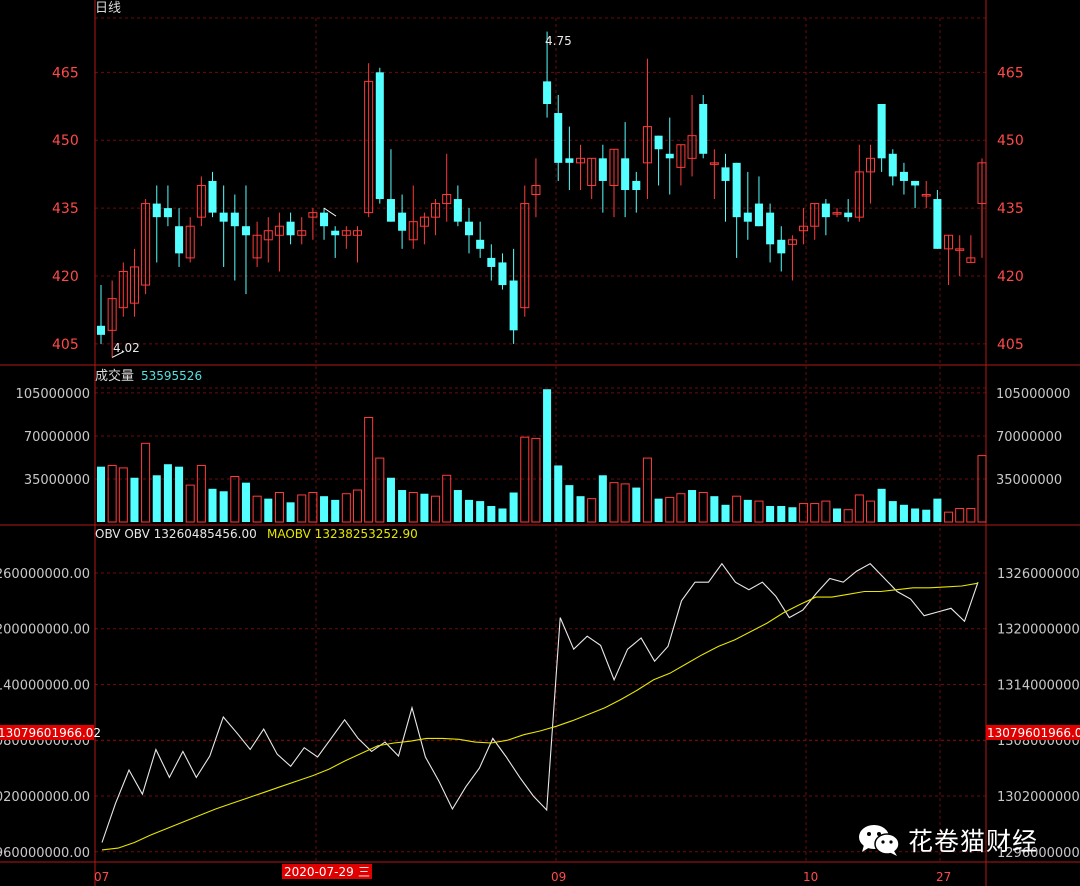 The image size is (1080, 886). Describe the element at coordinates (114, 376) in the screenshot. I see `volume-panel-label: 成交量` at that location.